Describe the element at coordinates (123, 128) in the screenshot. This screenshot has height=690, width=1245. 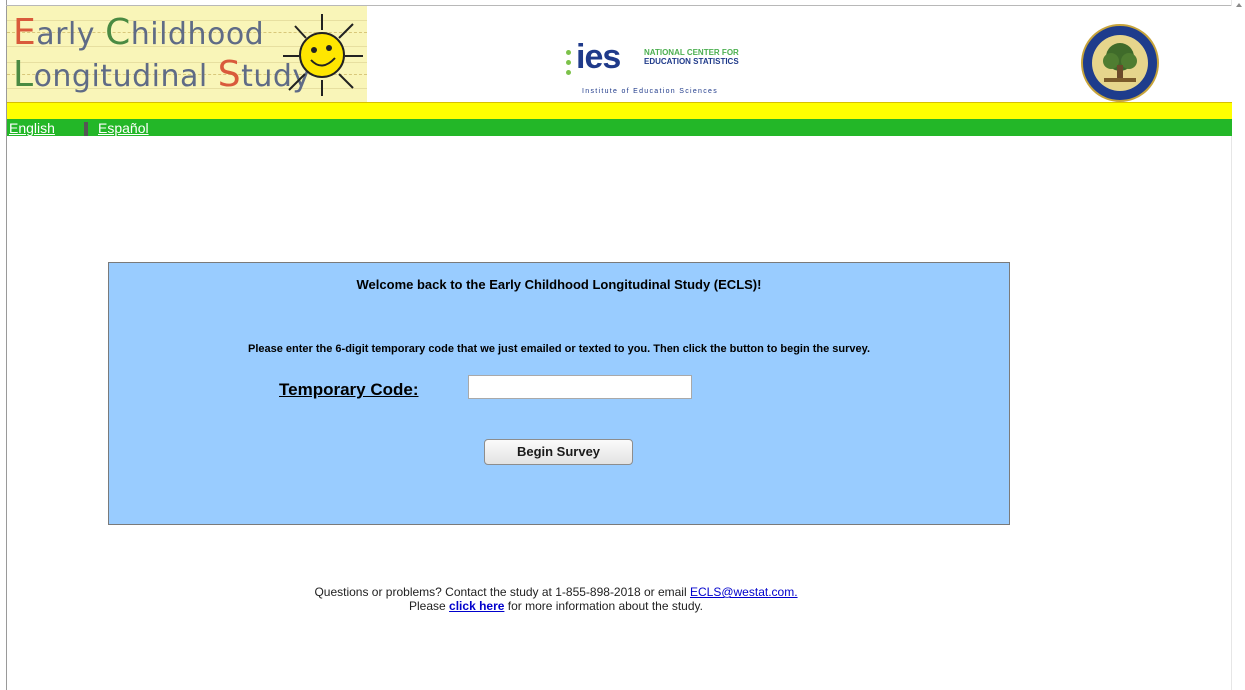
I see `espanol-link: Español` at that location.